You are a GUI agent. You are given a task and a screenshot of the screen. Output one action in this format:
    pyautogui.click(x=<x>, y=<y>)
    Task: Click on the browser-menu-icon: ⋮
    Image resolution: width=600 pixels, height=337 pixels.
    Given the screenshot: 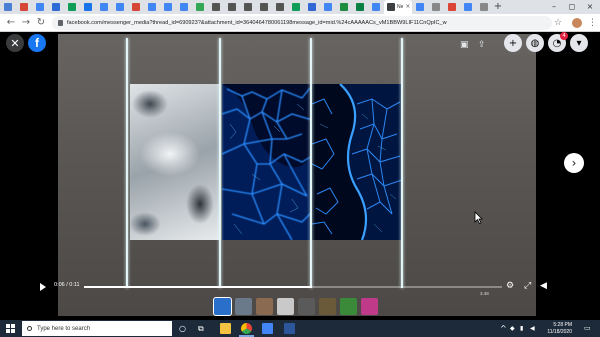 What is the action you would take?
    pyautogui.click(x=592, y=23)
    